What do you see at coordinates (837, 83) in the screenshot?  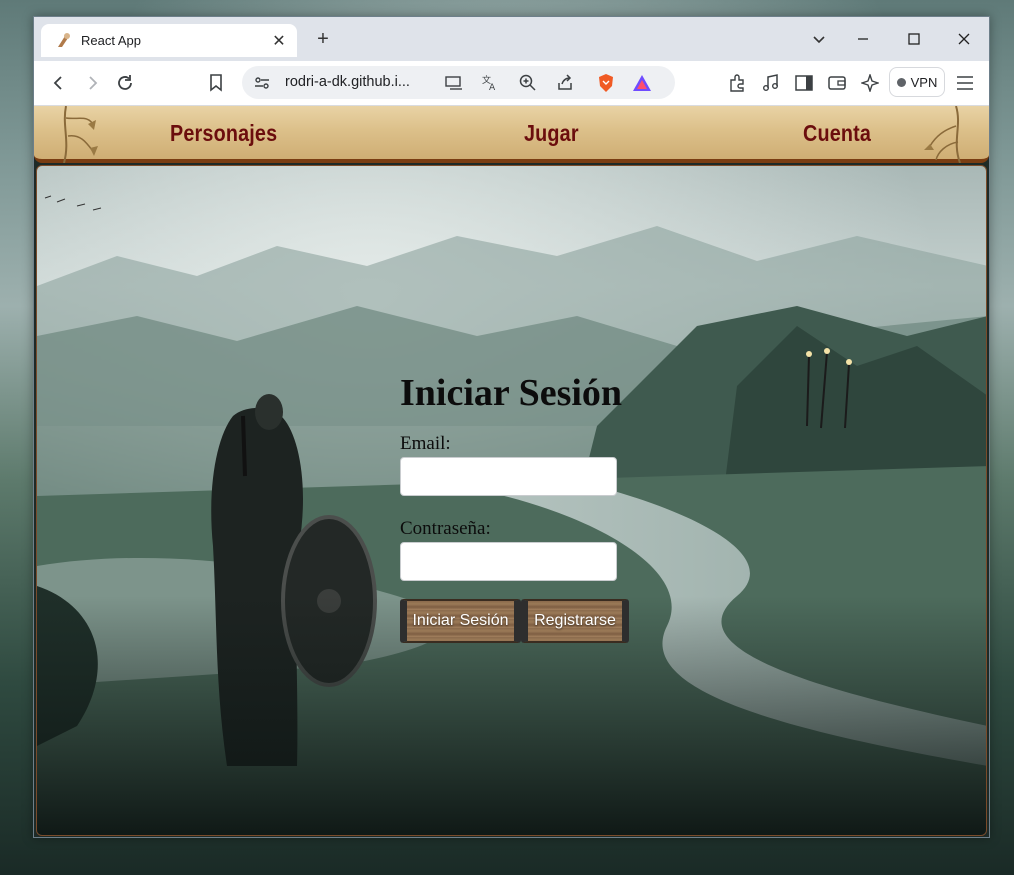 I see `wallet-icon` at bounding box center [837, 83].